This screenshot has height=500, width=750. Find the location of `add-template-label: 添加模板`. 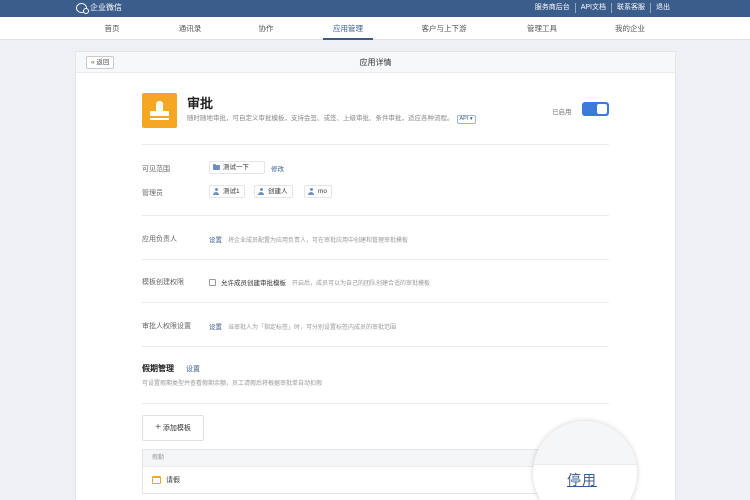

add-template-label: 添加模板 is located at coordinates (176, 428).